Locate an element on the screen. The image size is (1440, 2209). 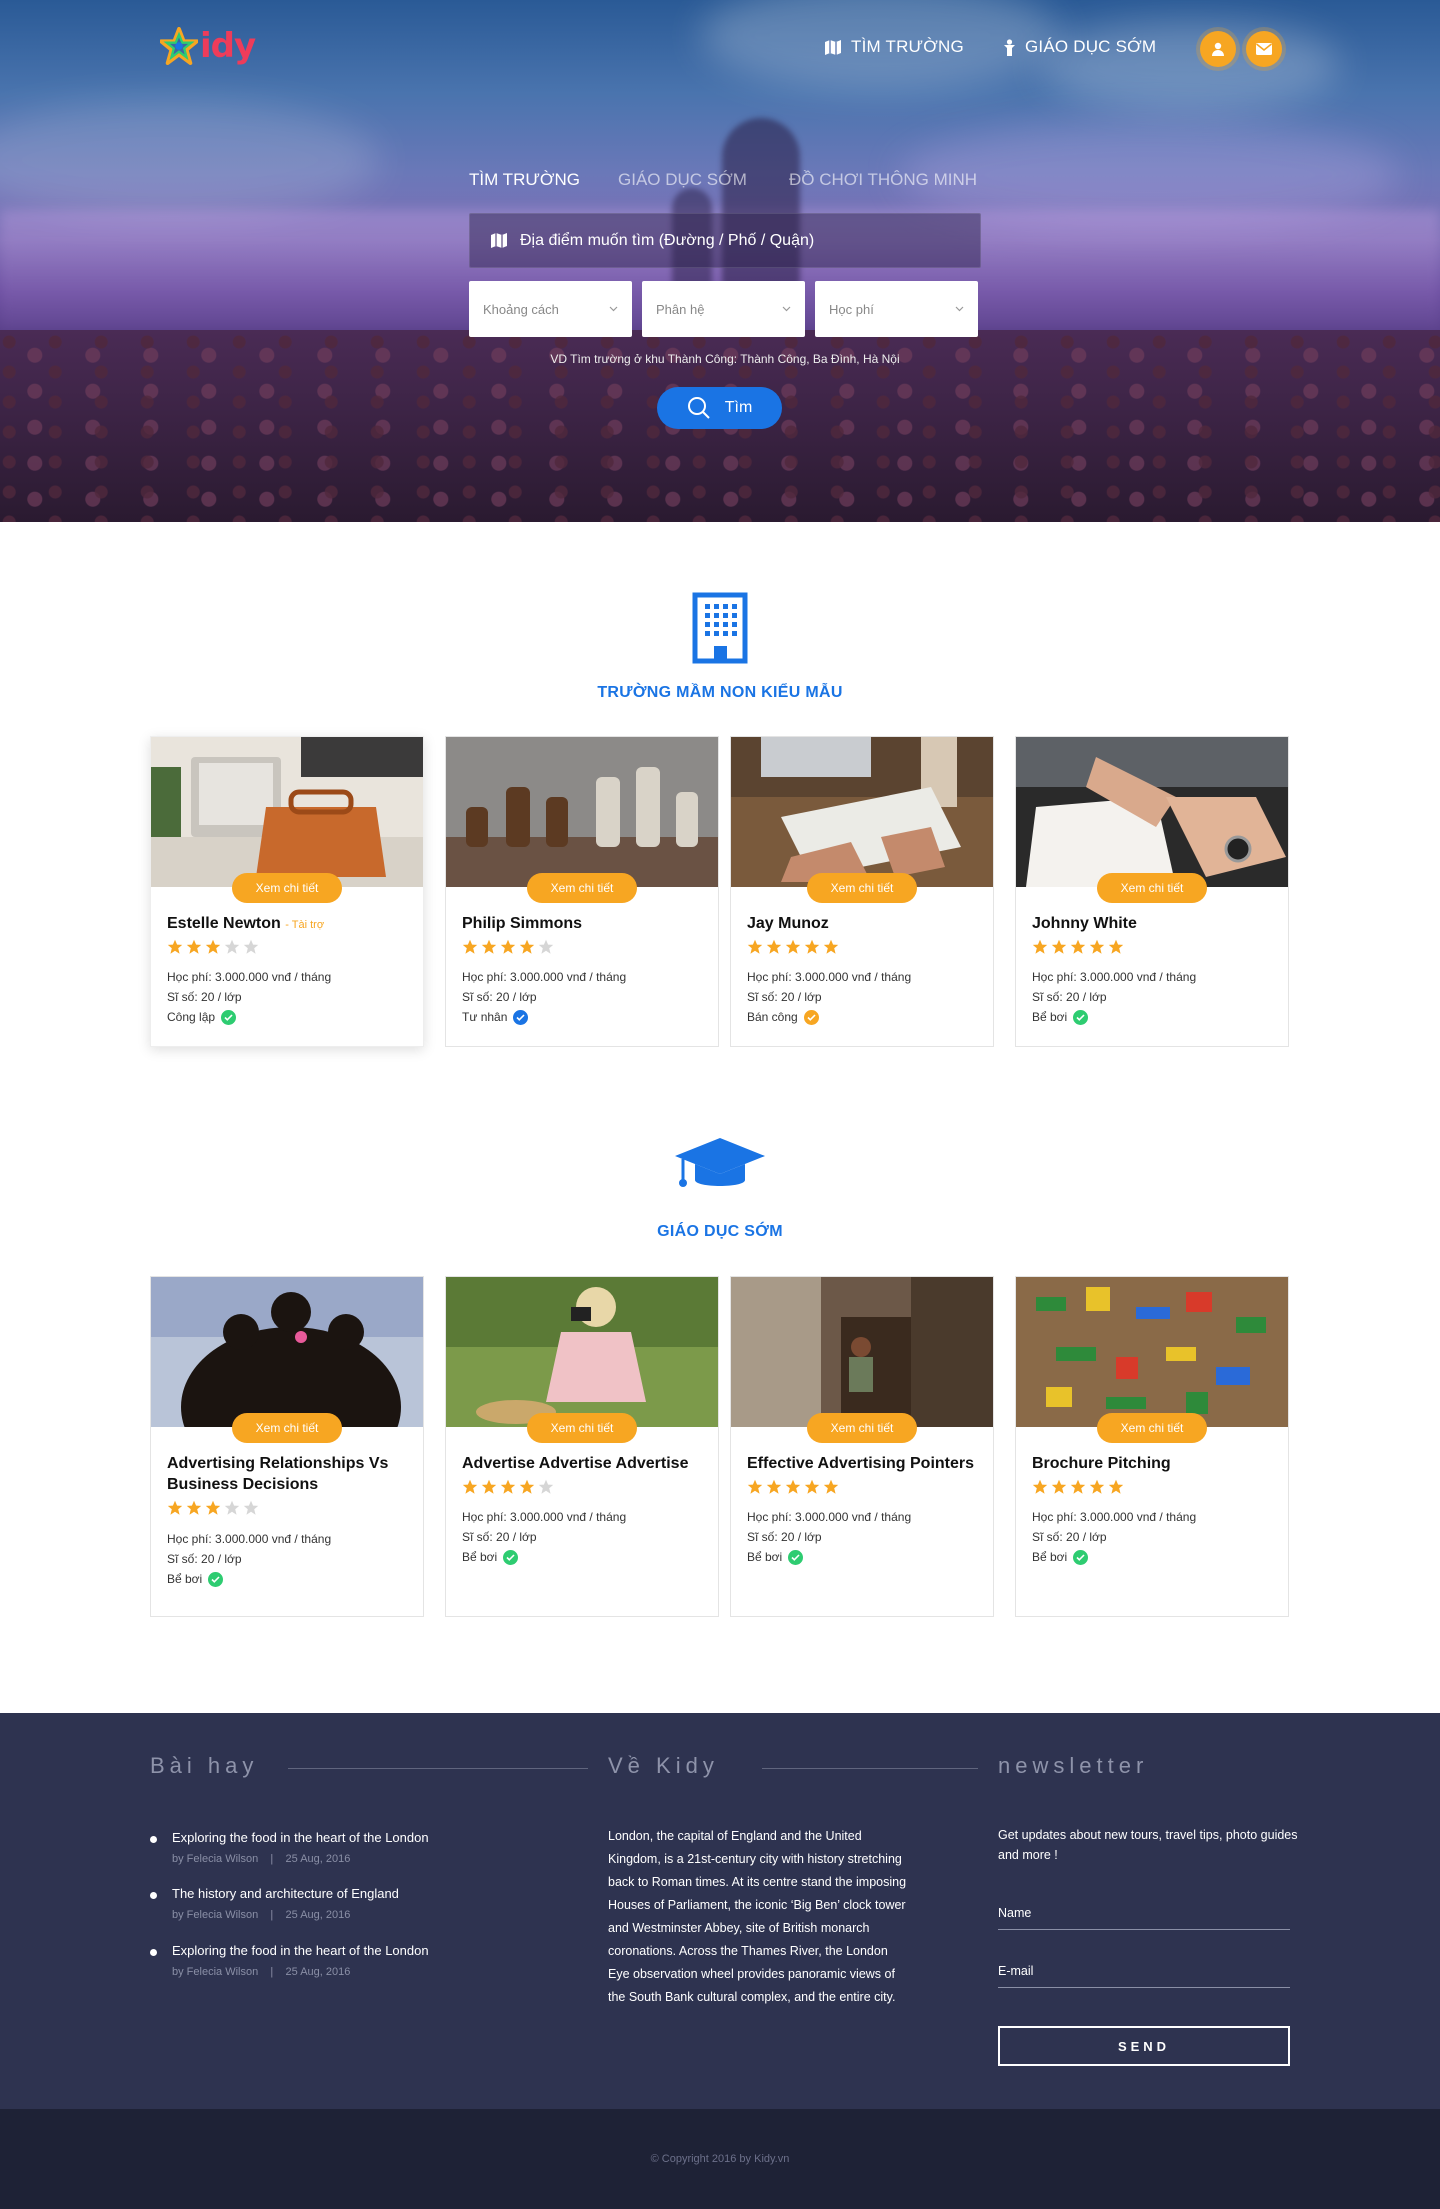
chevron-down-icon is located at coordinates (959, 309).